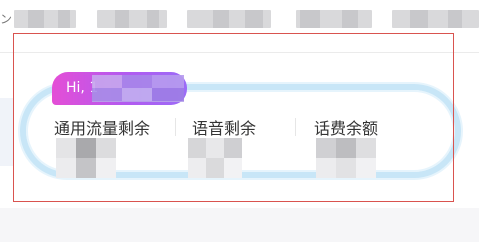  I want to click on card-left-tab, so click(7, 132).